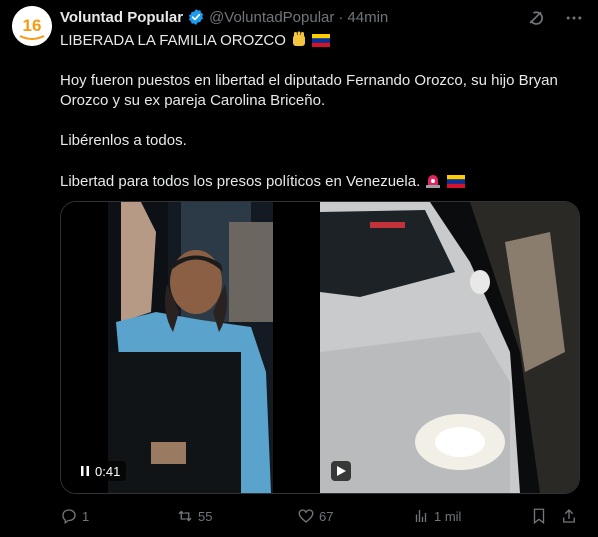  Describe the element at coordinates (86, 516) in the screenshot. I see `reply-count: 1` at that location.